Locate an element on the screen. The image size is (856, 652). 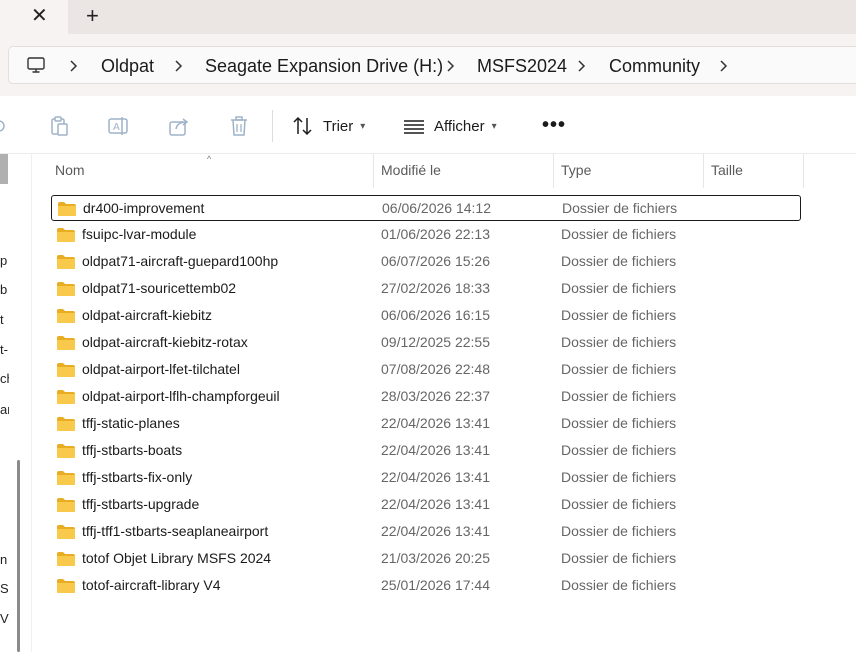
nav-scrollbar-thumb is located at coordinates (18, 556).